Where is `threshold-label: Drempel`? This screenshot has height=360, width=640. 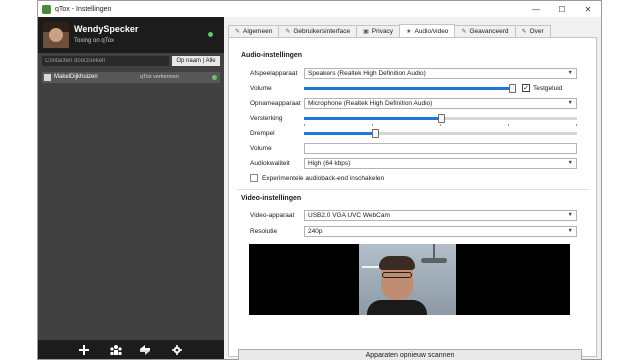
threshold-label: Drempel is located at coordinates (262, 133).